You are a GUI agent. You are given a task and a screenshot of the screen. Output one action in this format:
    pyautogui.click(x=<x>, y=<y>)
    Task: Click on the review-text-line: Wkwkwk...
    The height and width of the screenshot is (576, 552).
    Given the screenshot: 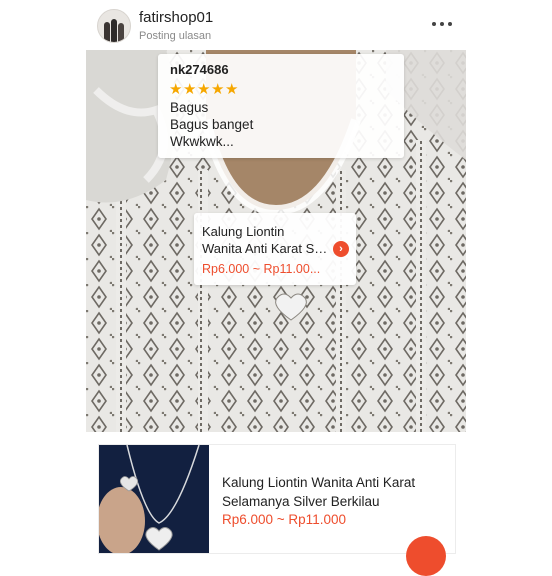 What is the action you would take?
    pyautogui.click(x=202, y=141)
    